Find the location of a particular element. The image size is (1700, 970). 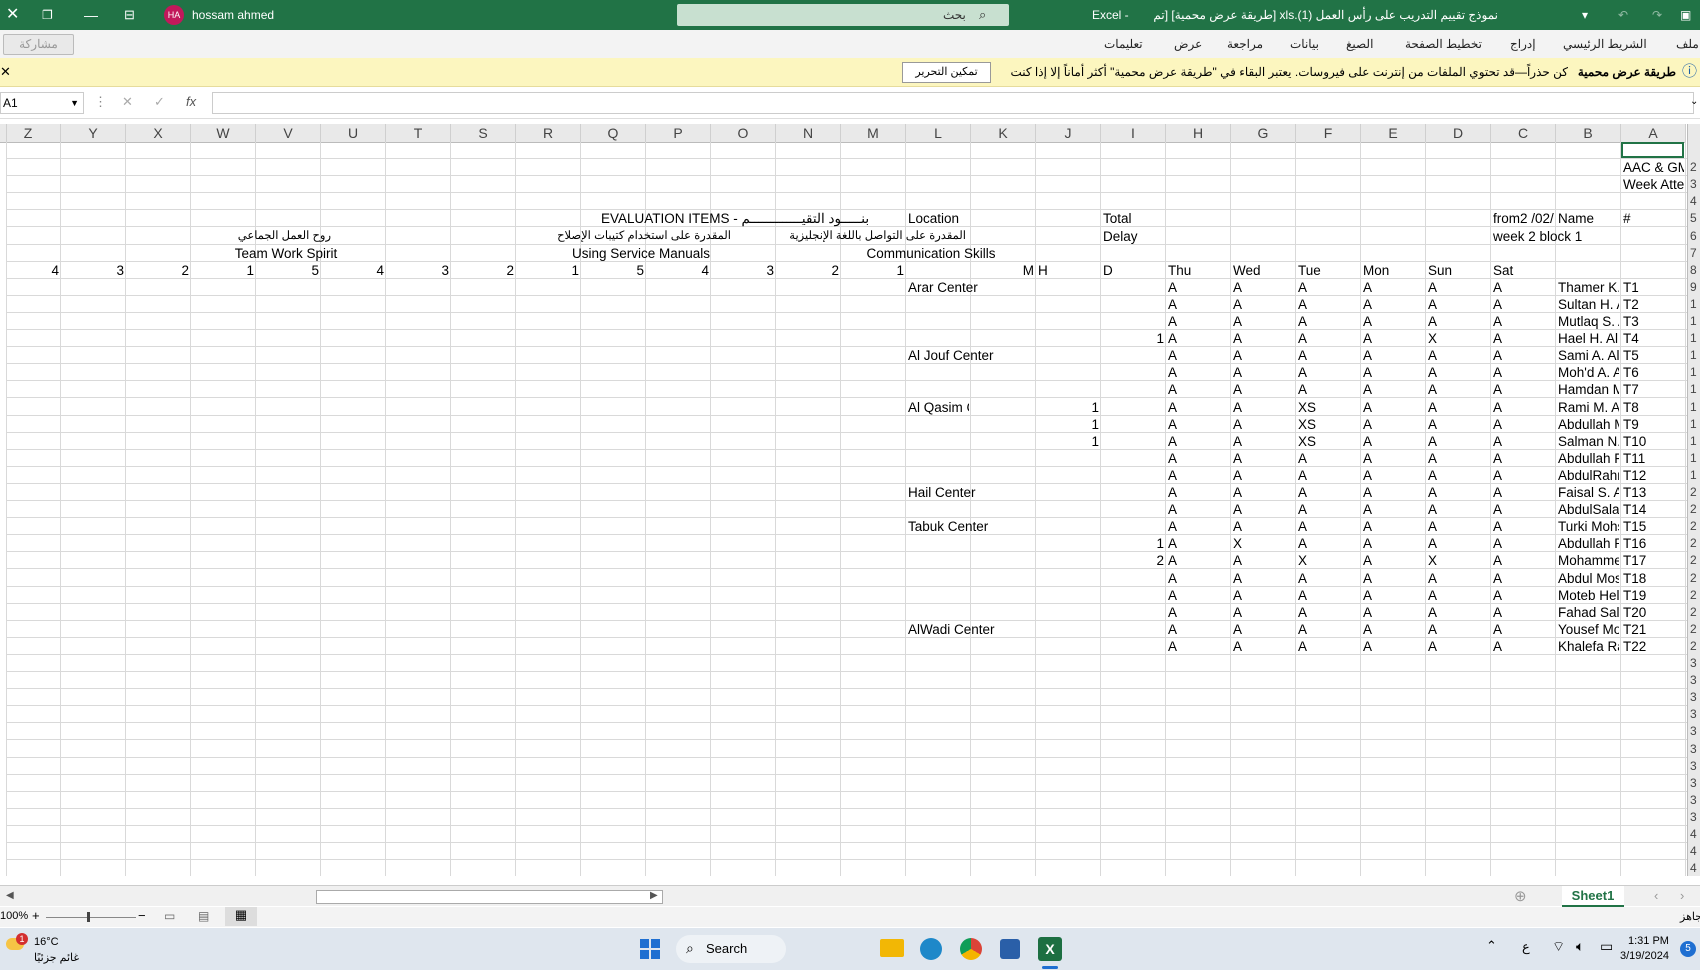

trainee-name: Moh'd A. A is located at coordinates (1588, 372).